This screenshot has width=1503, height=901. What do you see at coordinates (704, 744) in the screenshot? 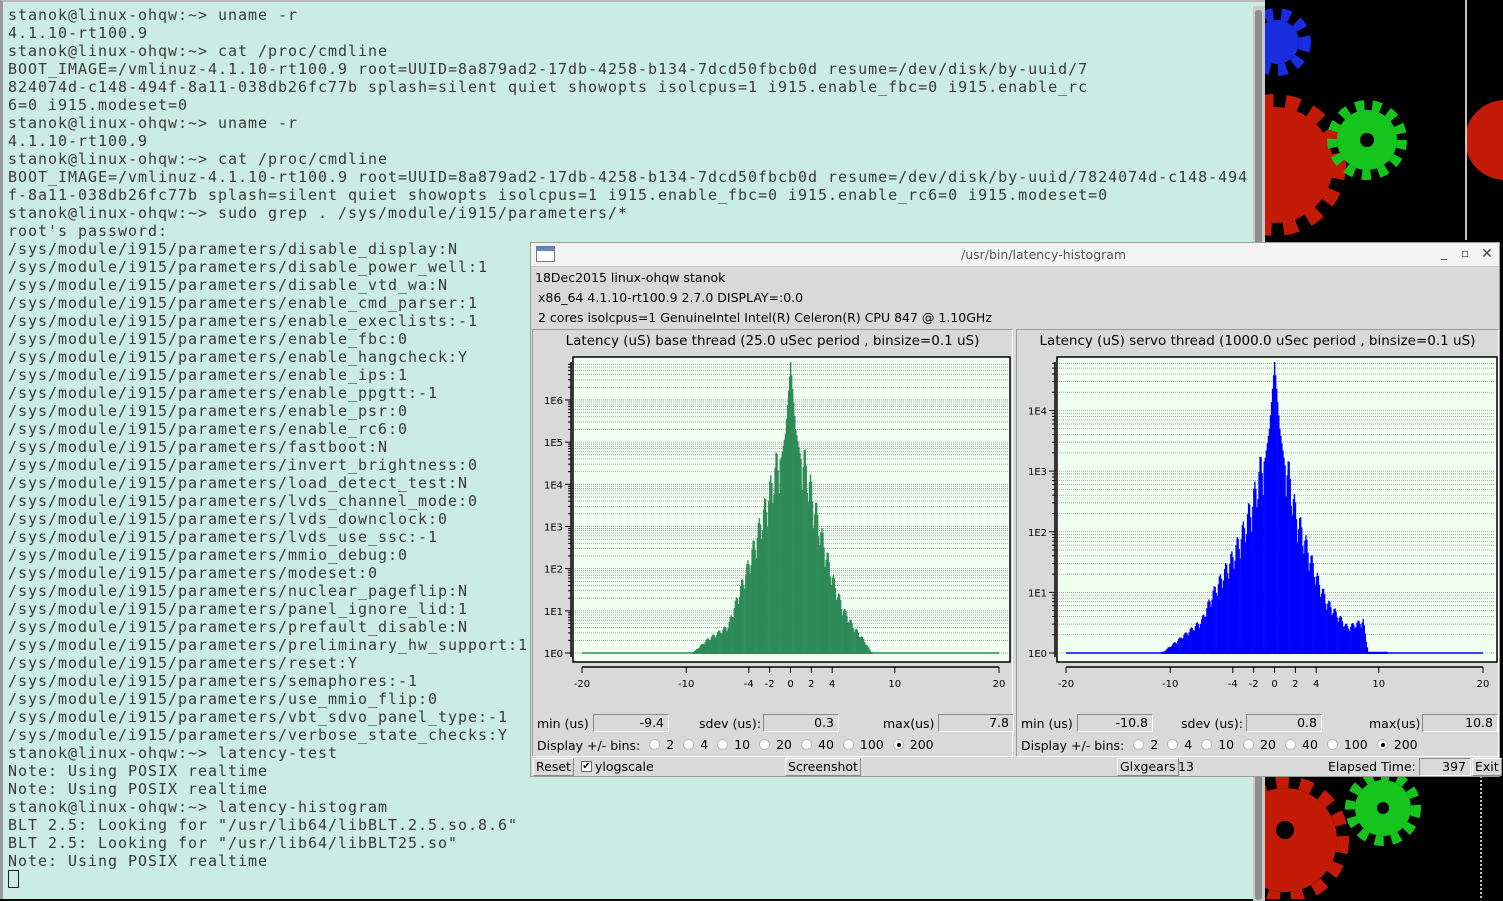
I see `radio-label: 4` at bounding box center [704, 744].